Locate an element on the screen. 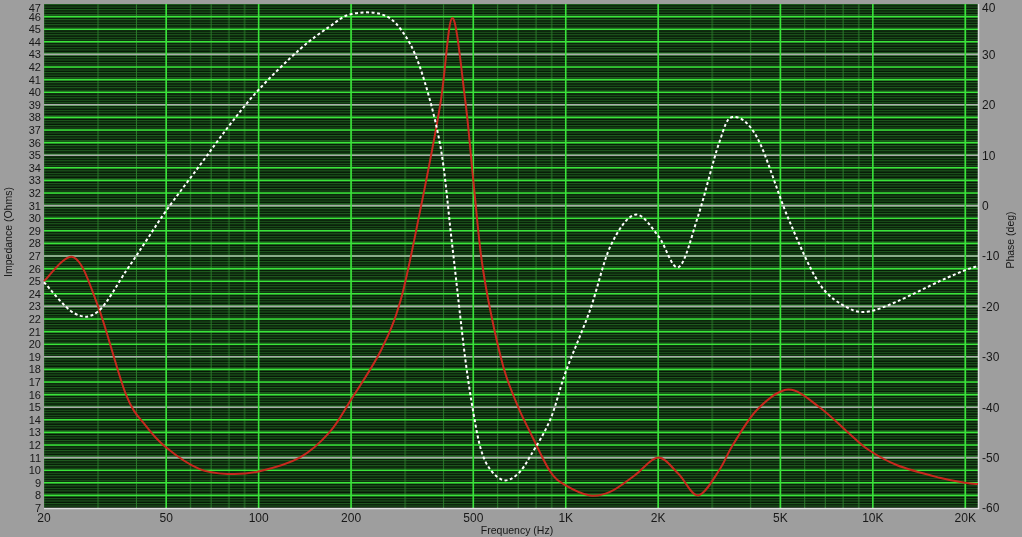 This screenshot has width=1022, height=537. y-tick-label: 29 is located at coordinates (34, 230).